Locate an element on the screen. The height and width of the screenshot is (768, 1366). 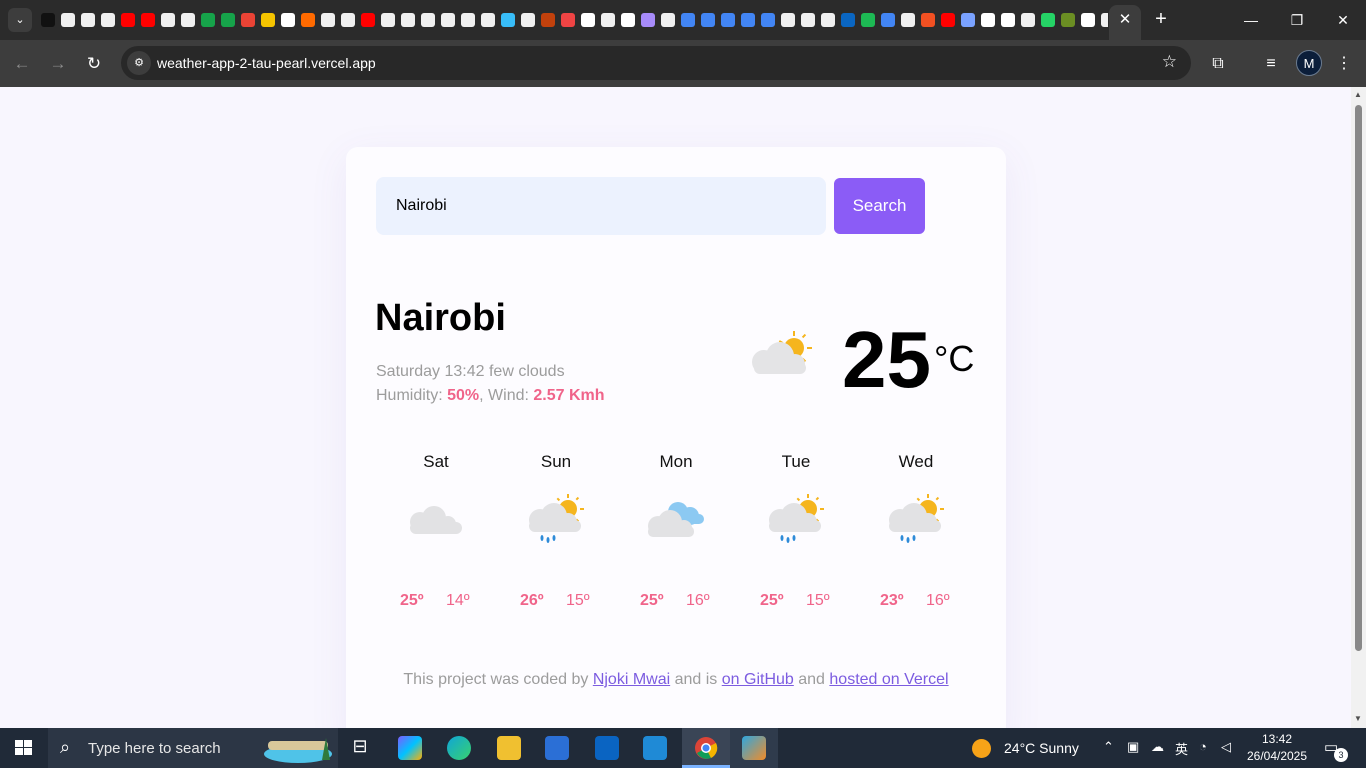
outlook-icon is located at coordinates (607, 748).